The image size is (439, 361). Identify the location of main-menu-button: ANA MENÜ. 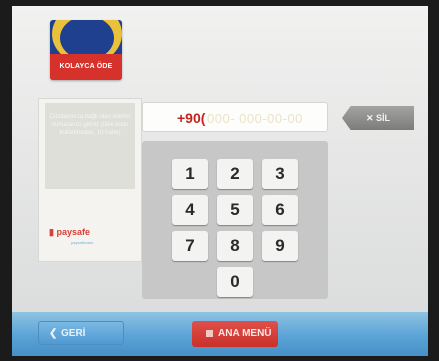
(235, 334).